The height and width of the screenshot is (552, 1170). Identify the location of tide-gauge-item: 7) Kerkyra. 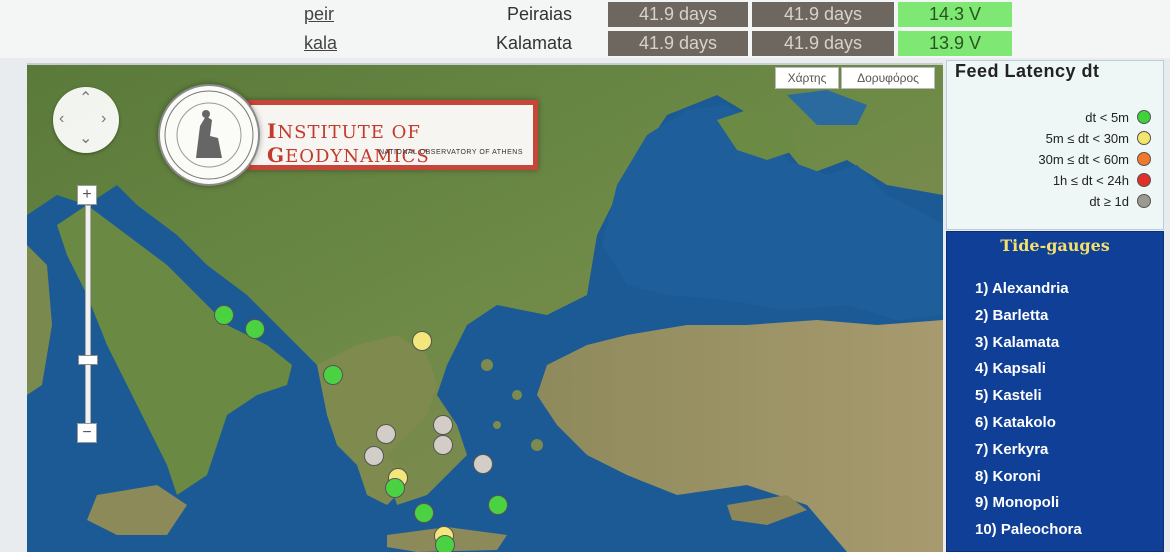
(1028, 454).